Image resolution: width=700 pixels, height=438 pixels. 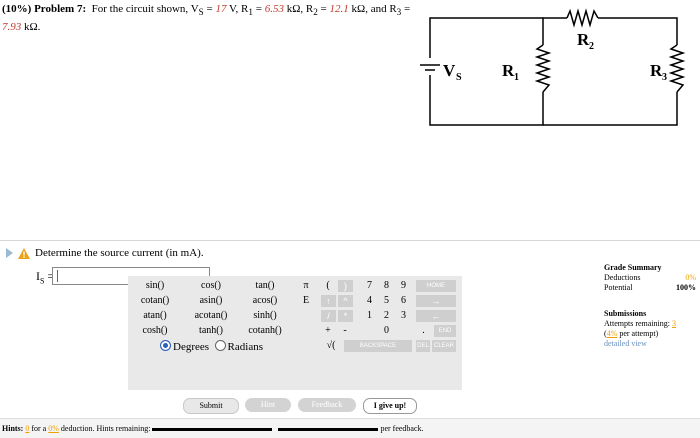 What do you see at coordinates (345, 316) in the screenshot?
I see `star-key: *` at bounding box center [345, 316].